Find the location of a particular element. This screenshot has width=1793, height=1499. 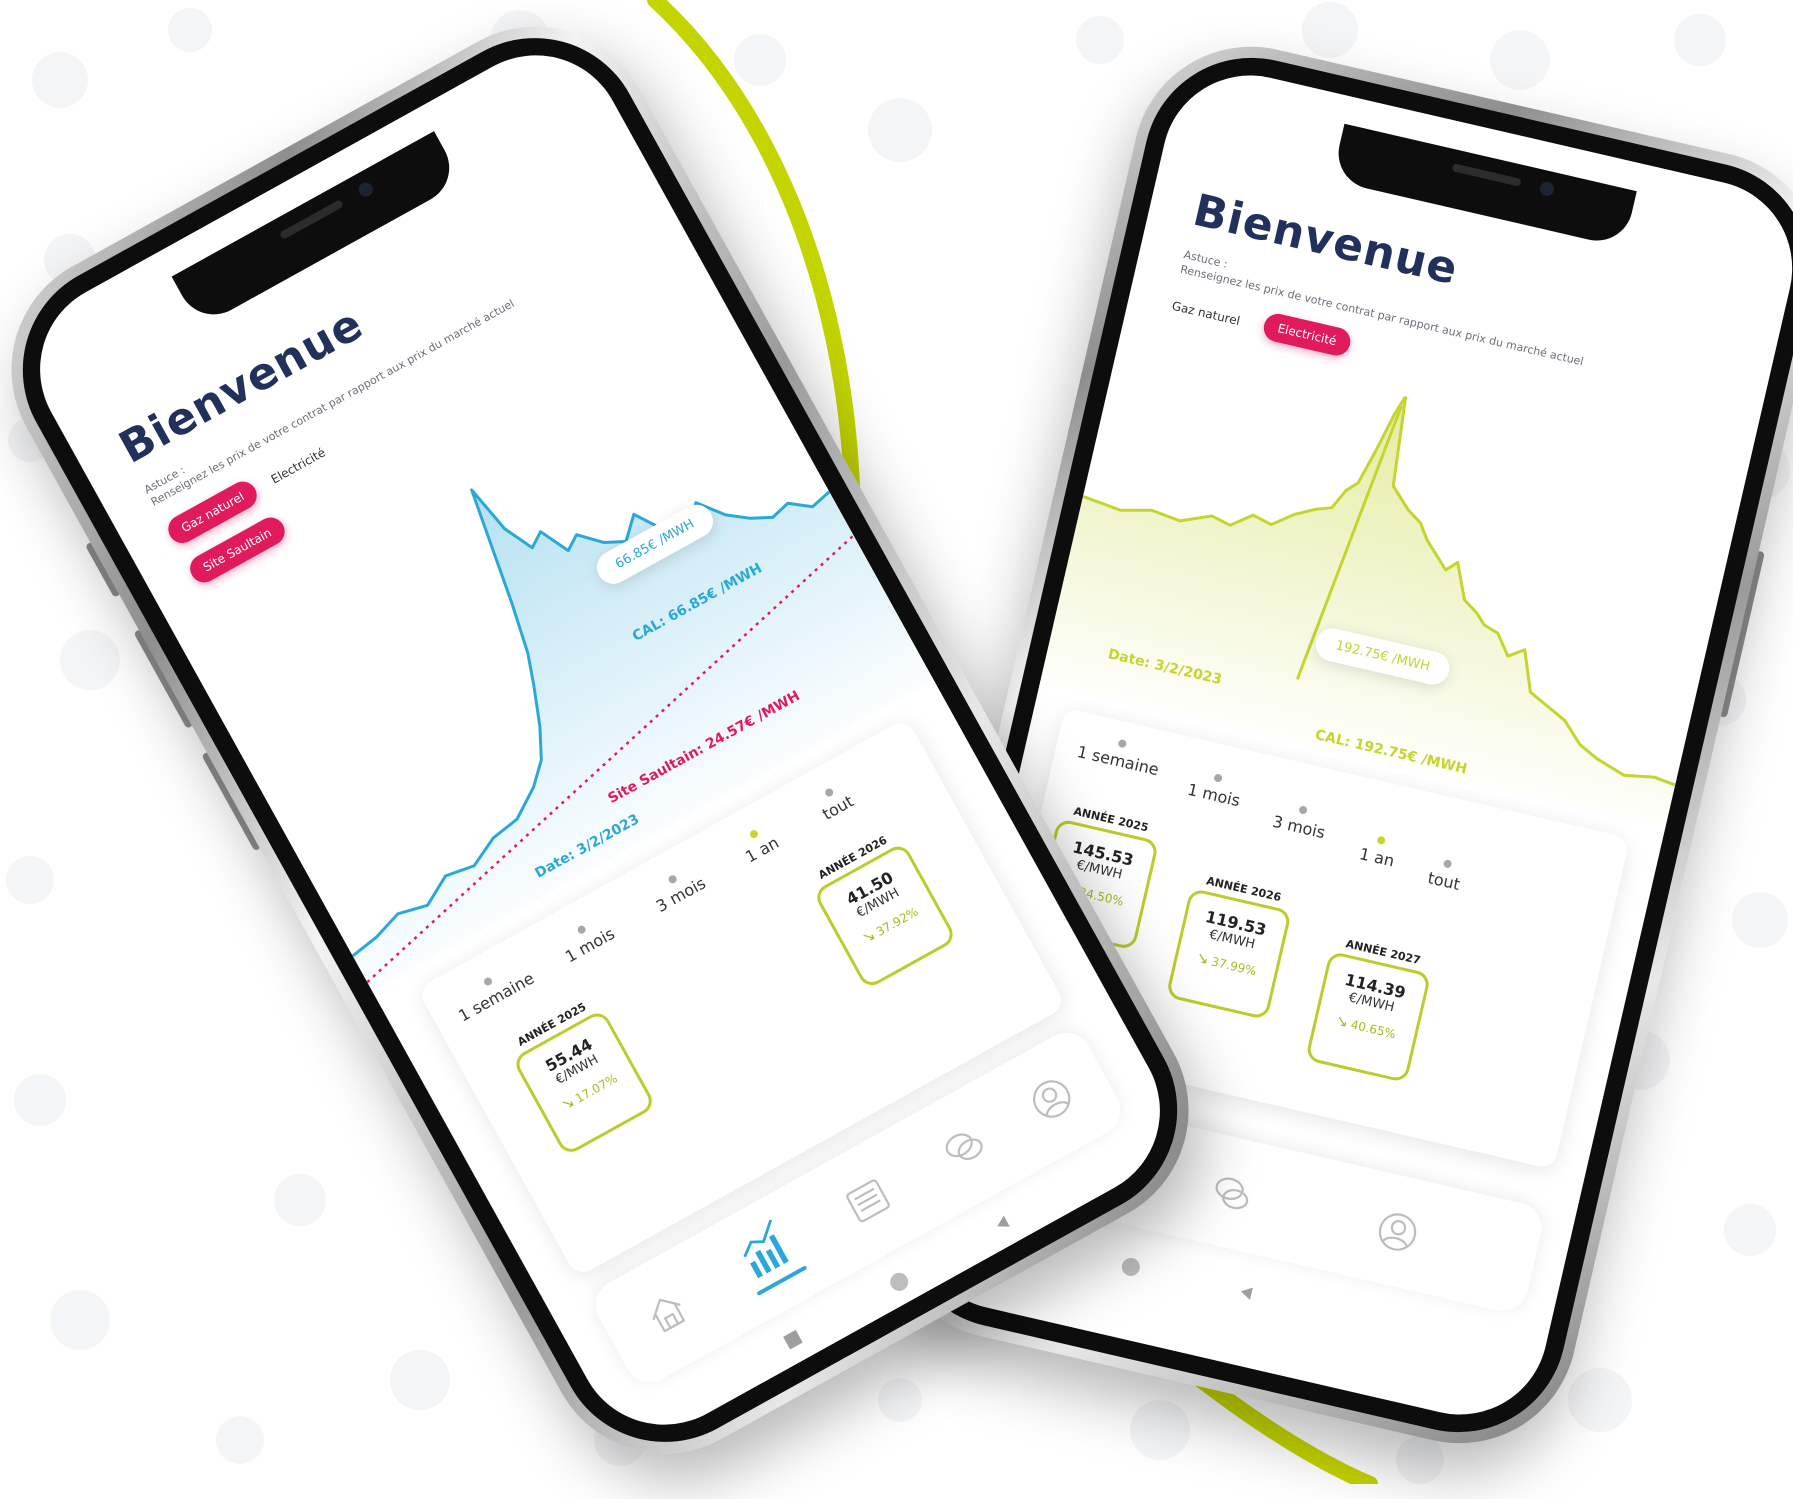

year-card-2025: ANNÉE 2025 55.44 €/MWH ↘17.07% is located at coordinates (580, 1075).